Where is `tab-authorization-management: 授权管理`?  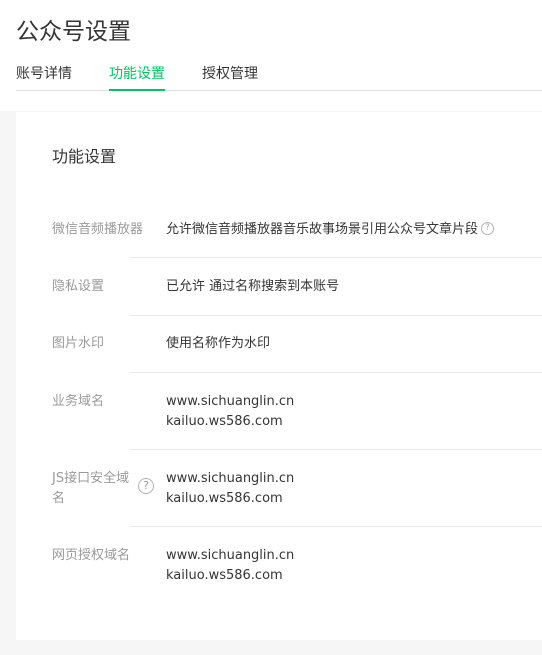
tab-authorization-management: 授权管理 is located at coordinates (230, 74).